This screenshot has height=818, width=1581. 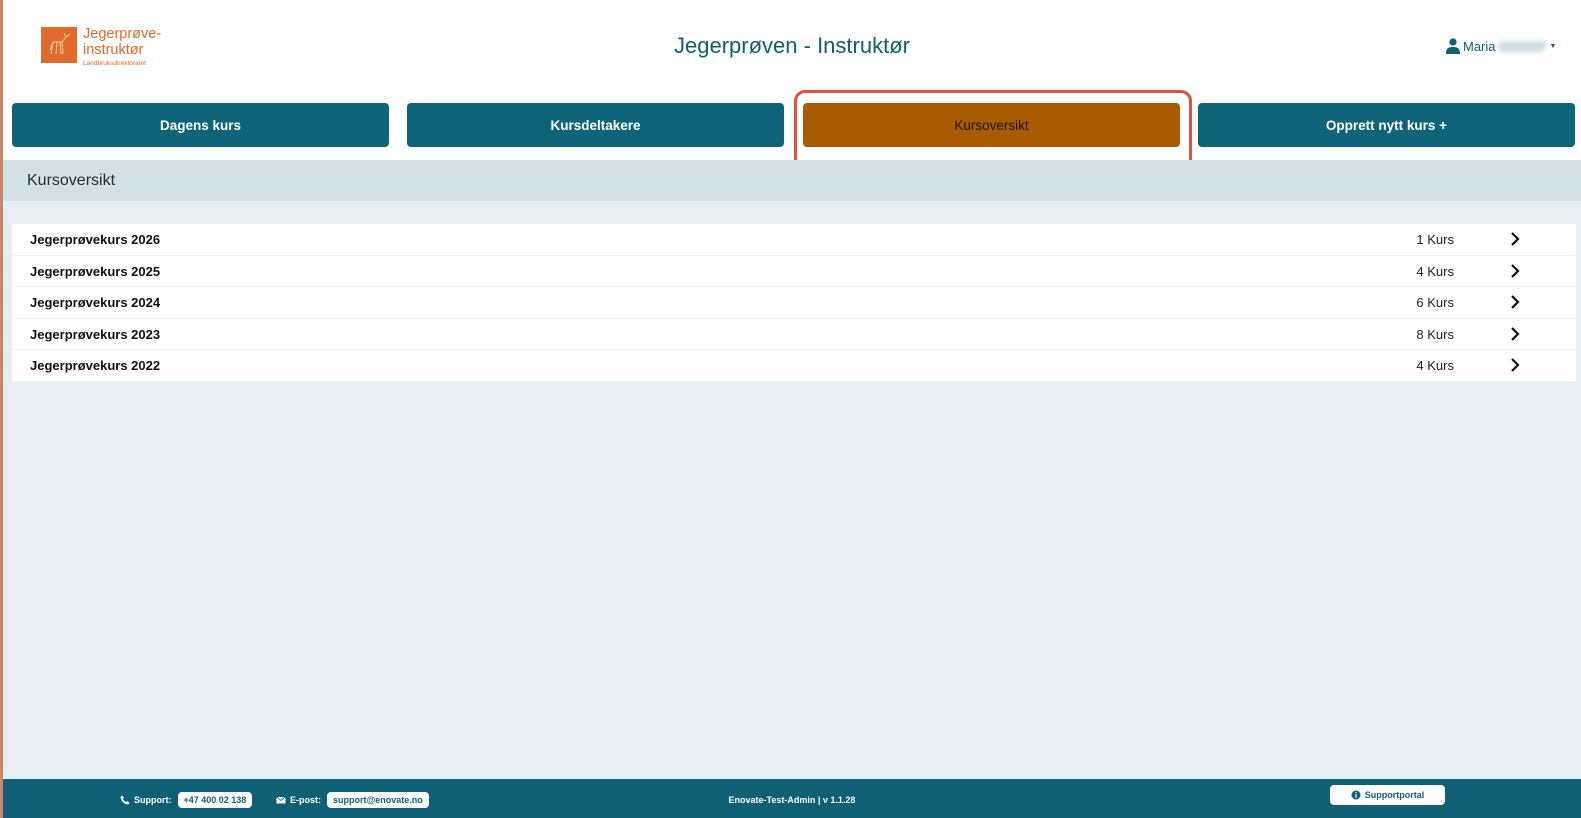 What do you see at coordinates (1553, 46) in the screenshot?
I see `chevron-down-icon: ▼` at bounding box center [1553, 46].